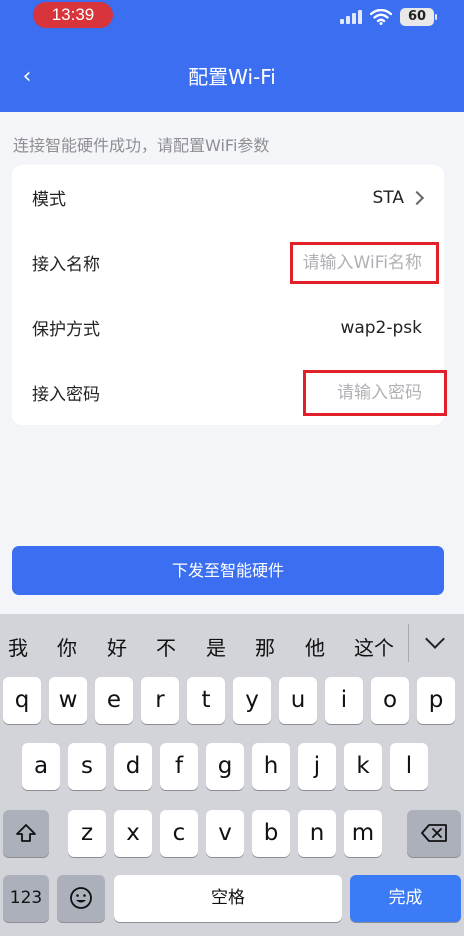 The width and height of the screenshot is (464, 936). Describe the element at coordinates (298, 700) in the screenshot. I see `key-u: u` at that location.